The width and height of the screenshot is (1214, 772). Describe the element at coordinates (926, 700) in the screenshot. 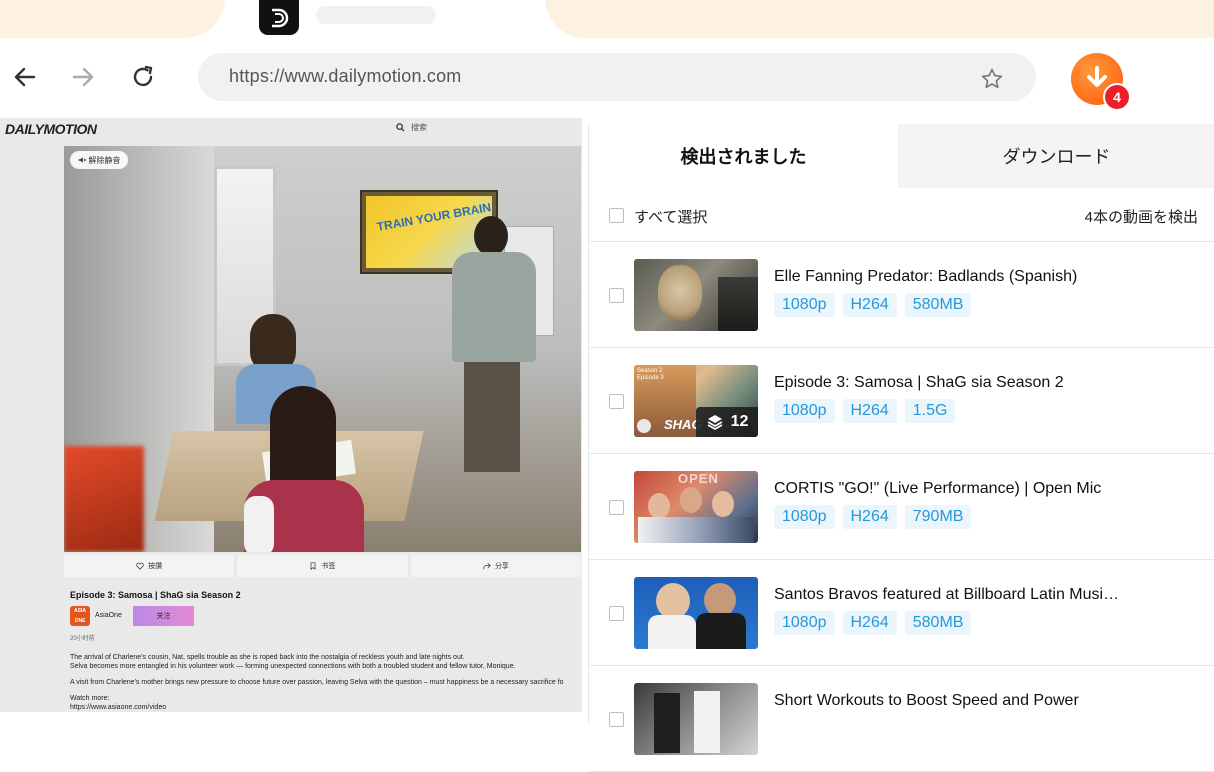

I see `video-title: Short Workouts to Boost Speed and Power` at that location.